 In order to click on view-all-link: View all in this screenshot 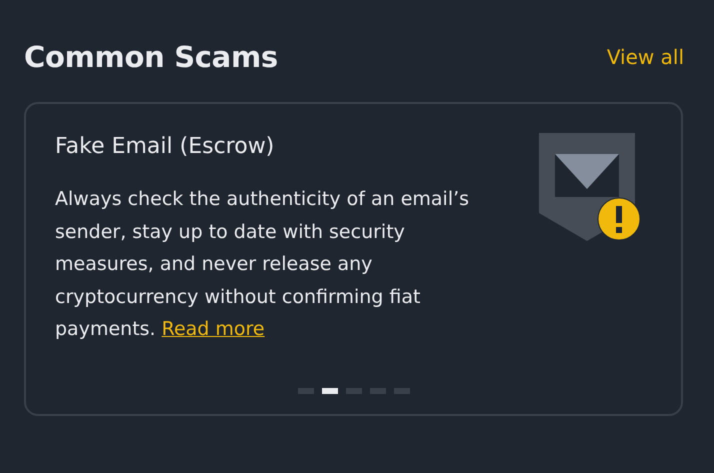, I will do `click(645, 57)`.